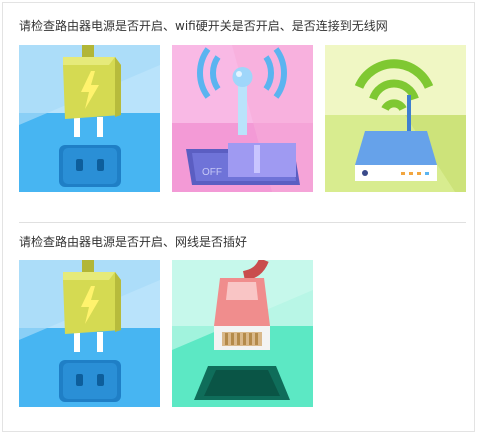  I want to click on ethernet-plug-icon, so click(242, 333).